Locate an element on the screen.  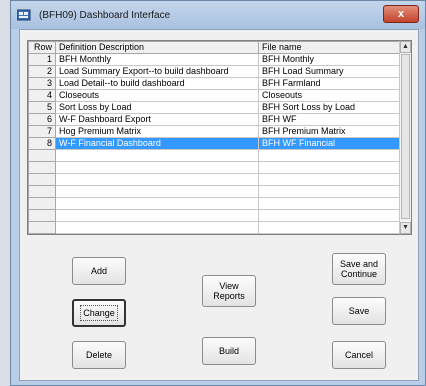
table-header-row: Row Definition Description File name is located at coordinates (214, 47).